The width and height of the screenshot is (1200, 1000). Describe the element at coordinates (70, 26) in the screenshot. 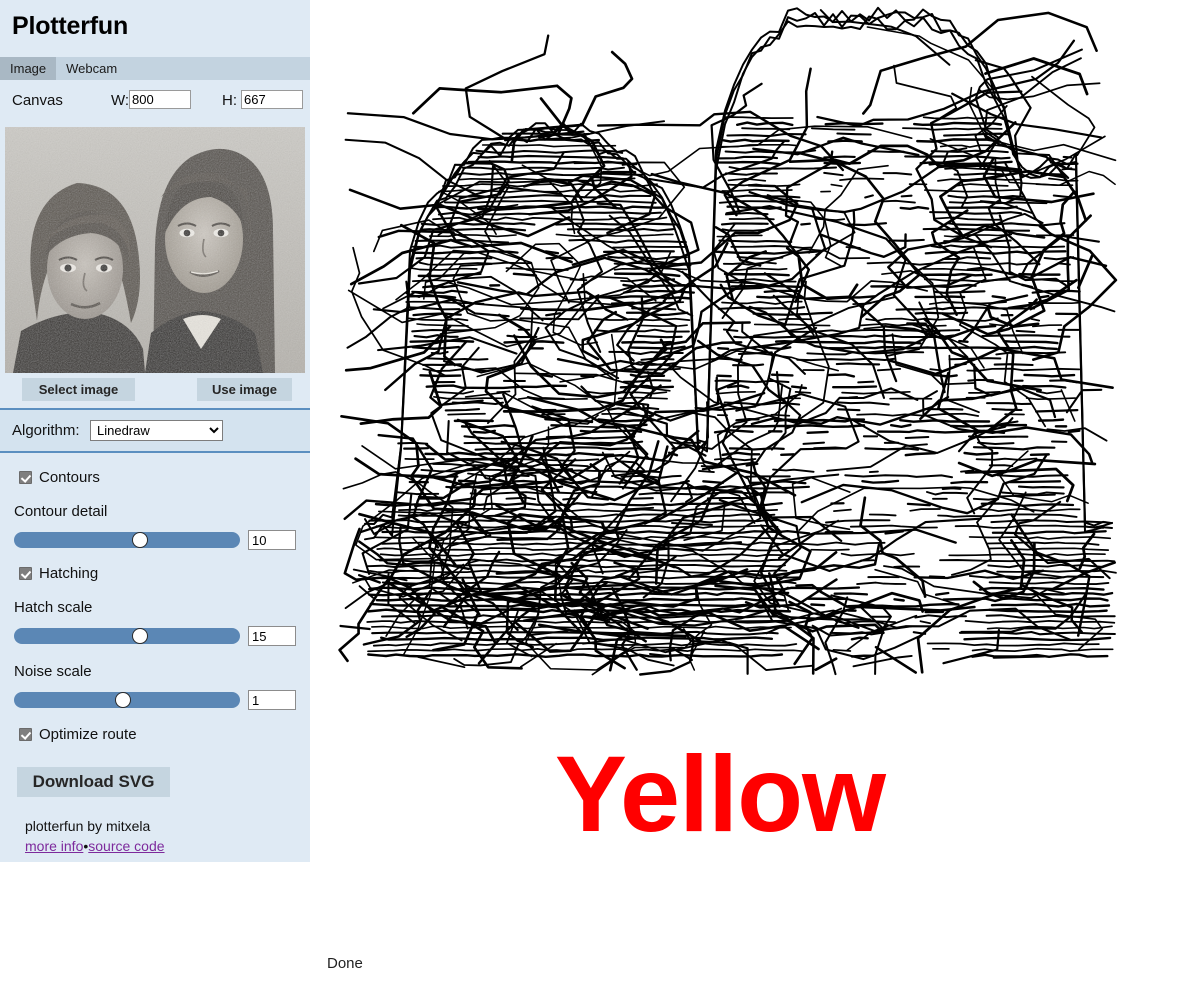

I see `page-title: Plotterfun` at that location.